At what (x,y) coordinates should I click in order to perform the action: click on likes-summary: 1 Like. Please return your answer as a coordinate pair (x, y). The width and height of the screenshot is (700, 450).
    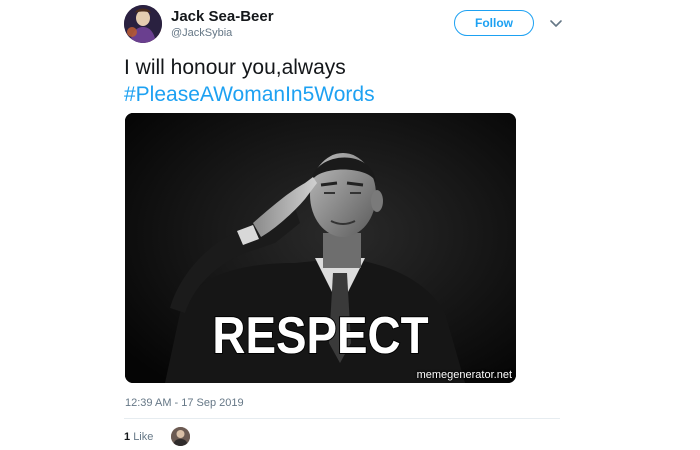
    Looking at the image, I should click on (138, 437).